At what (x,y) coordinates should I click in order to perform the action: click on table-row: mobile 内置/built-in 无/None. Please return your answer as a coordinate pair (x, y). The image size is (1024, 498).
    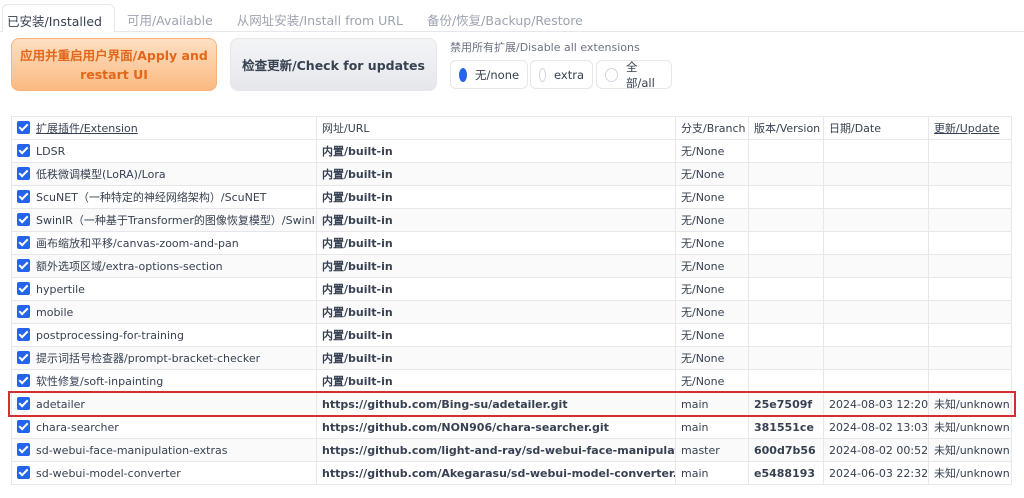
    Looking at the image, I should click on (511, 312).